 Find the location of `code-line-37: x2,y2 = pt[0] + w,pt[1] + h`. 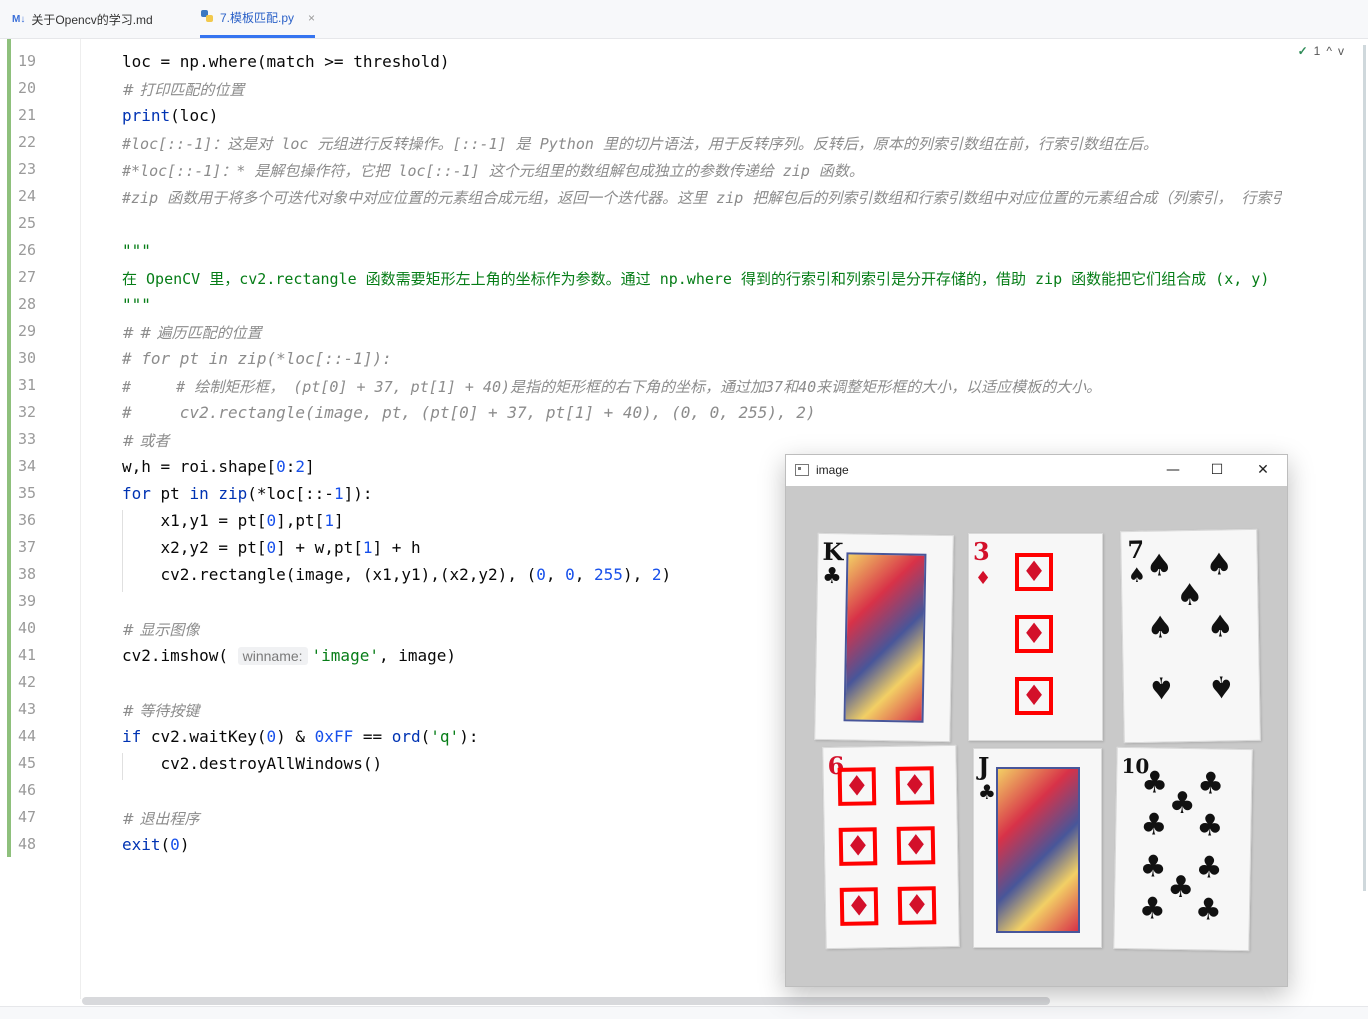

code-line-37: x2,y2 = pt[0] + w,pt[1] + h is located at coordinates (271, 547).